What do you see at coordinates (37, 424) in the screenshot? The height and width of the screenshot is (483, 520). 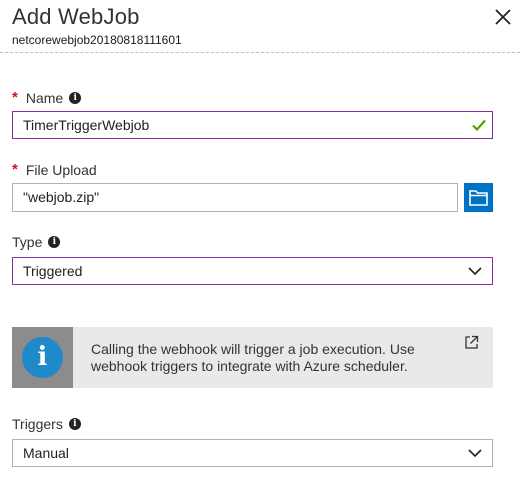 I see `triggers-label-text: Triggers` at bounding box center [37, 424].